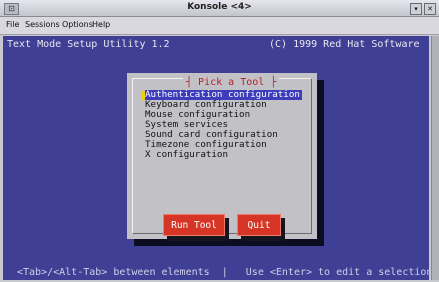  Describe the element at coordinates (430, 9) in the screenshot. I see `close-icon: ✕` at that location.